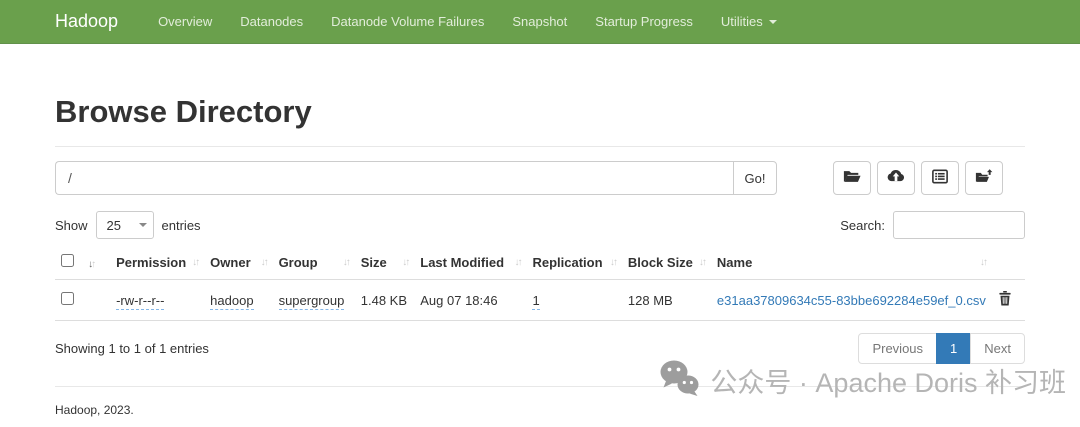 This screenshot has height=427, width=1080. What do you see at coordinates (271, 21) in the screenshot?
I see `nav-item-datanodes: Datanodes` at bounding box center [271, 21].